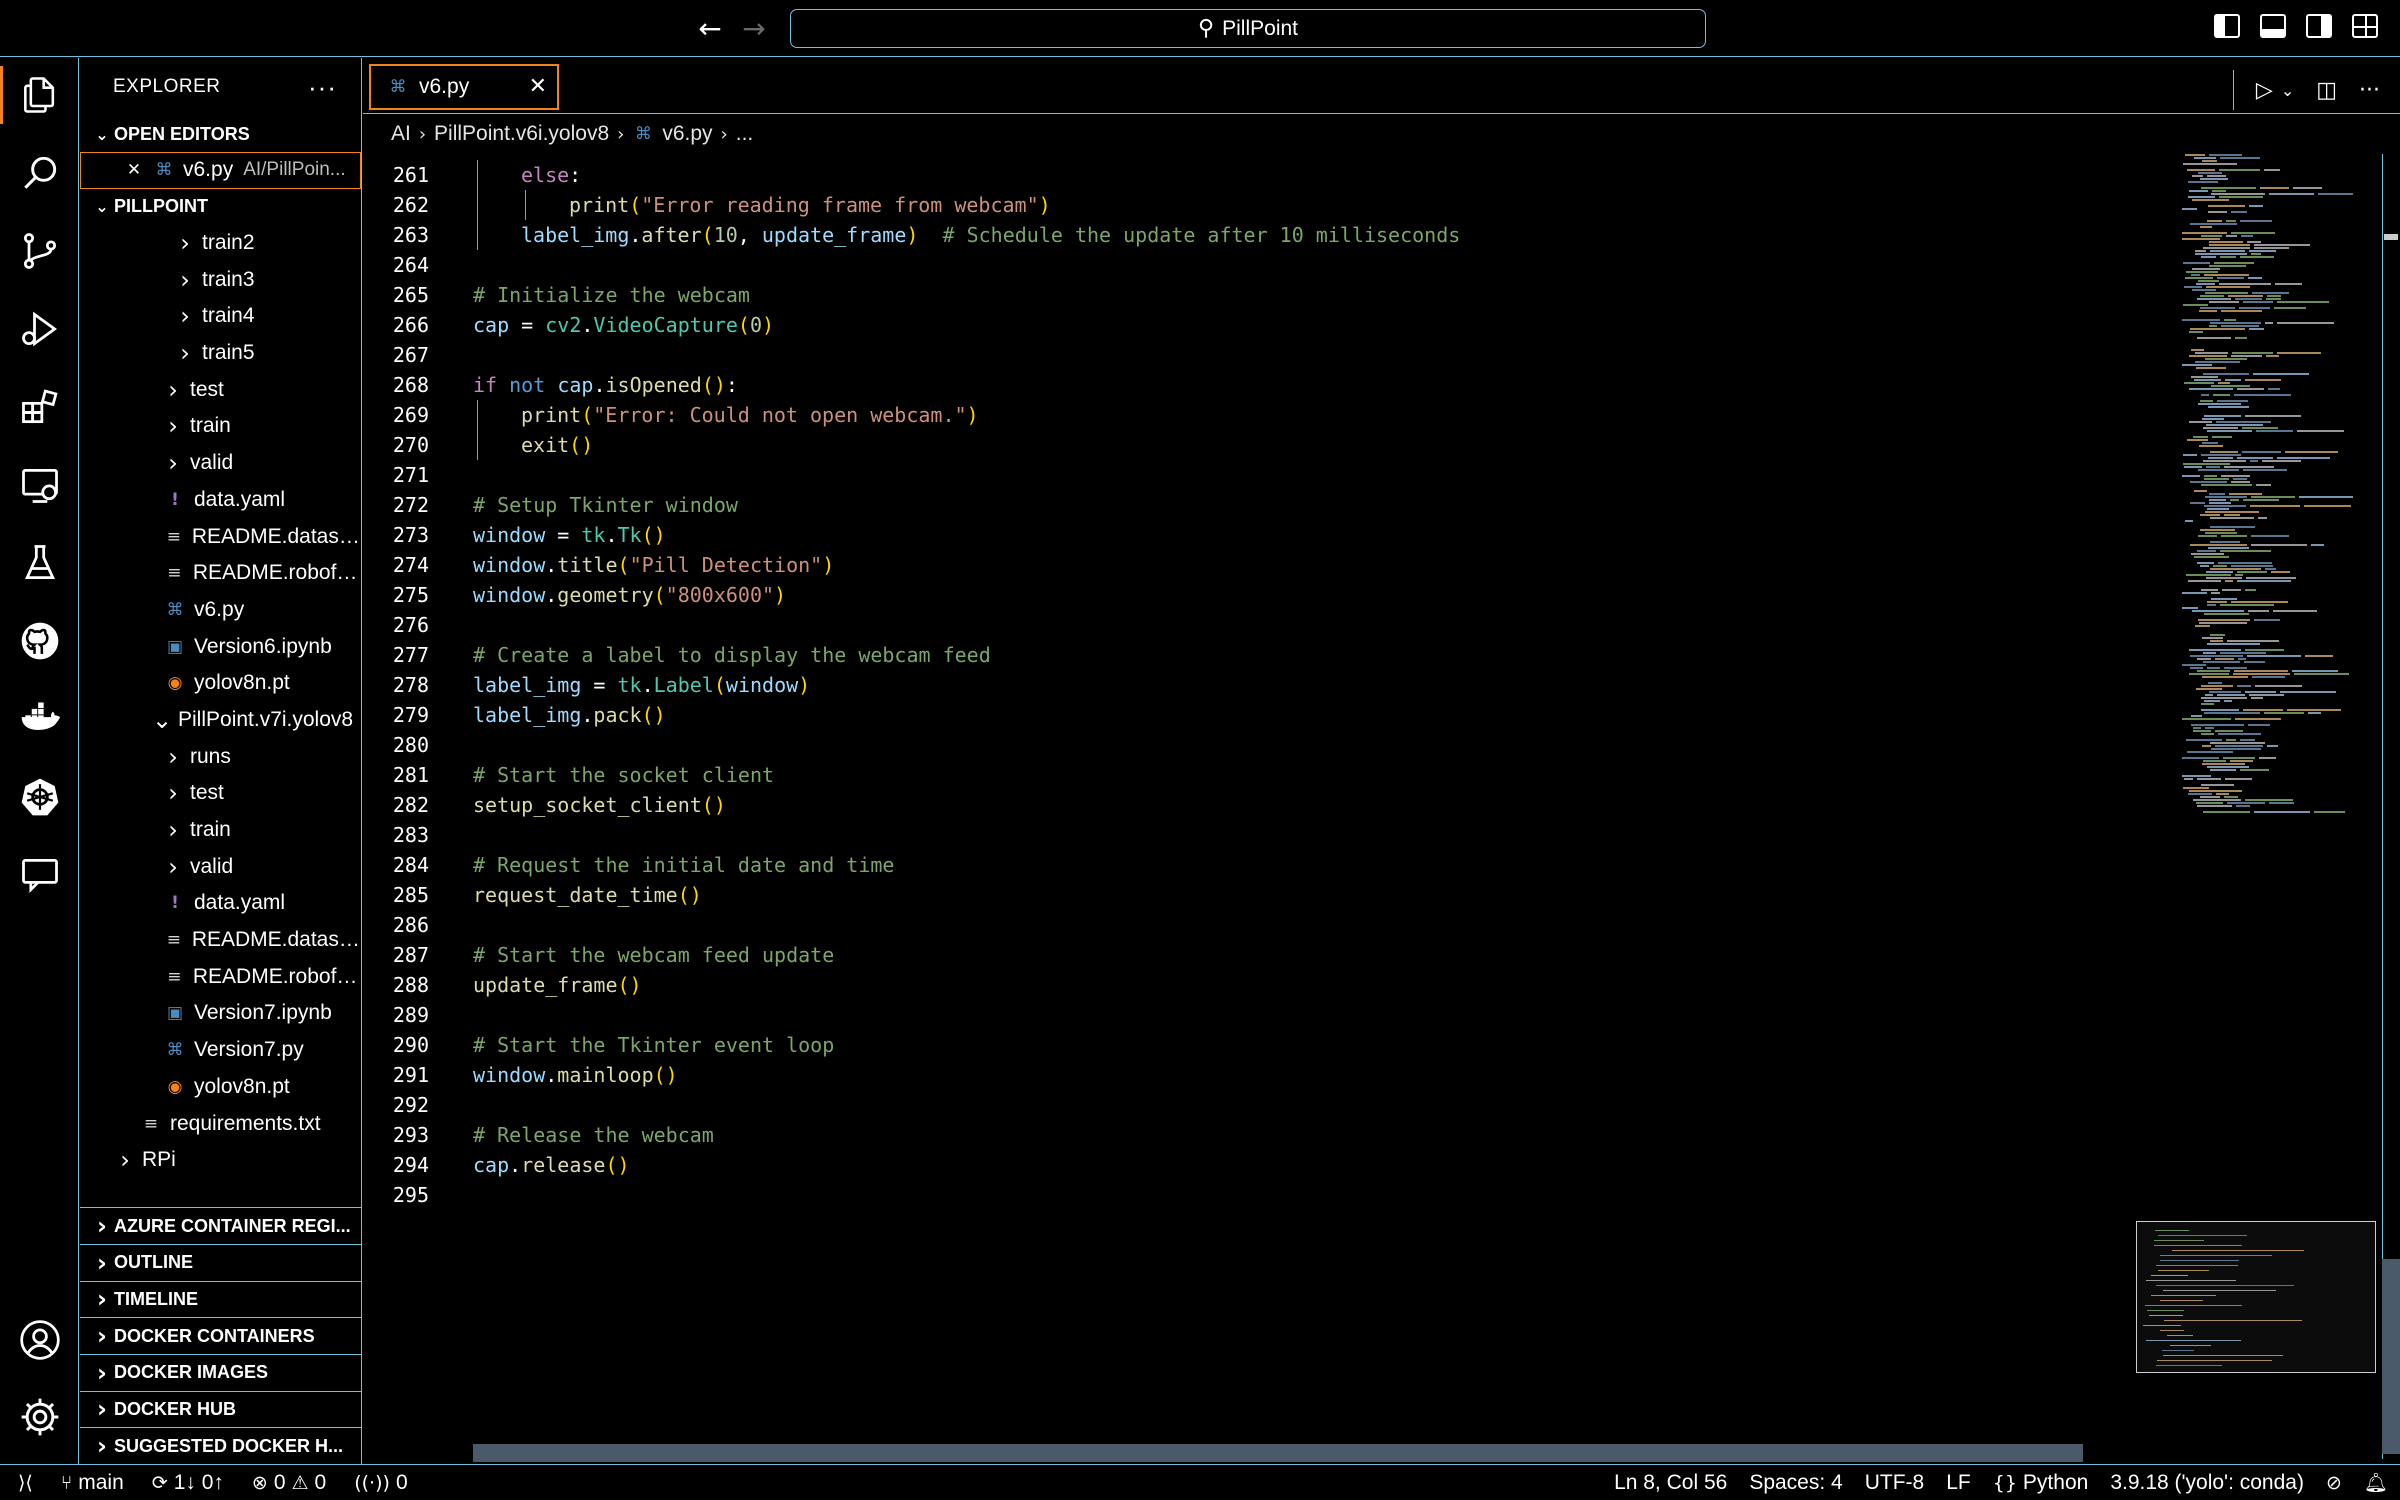 This screenshot has height=1500, width=2400. What do you see at coordinates (279, 1482) in the screenshot?
I see `error-count: 0` at bounding box center [279, 1482].